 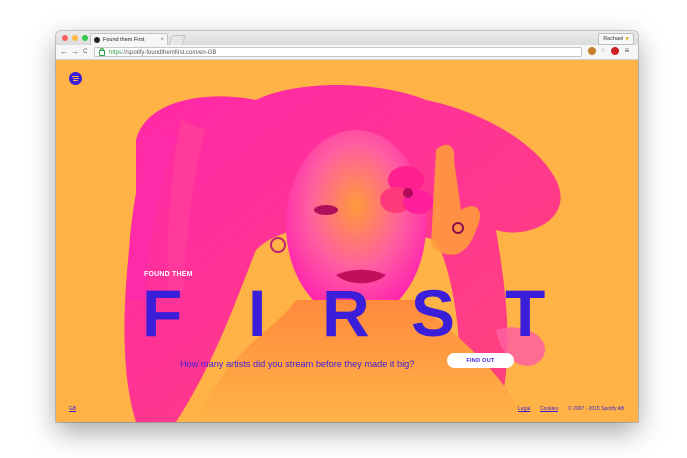 What do you see at coordinates (124, 39) in the screenshot?
I see `tab-title: Found them First` at bounding box center [124, 39].